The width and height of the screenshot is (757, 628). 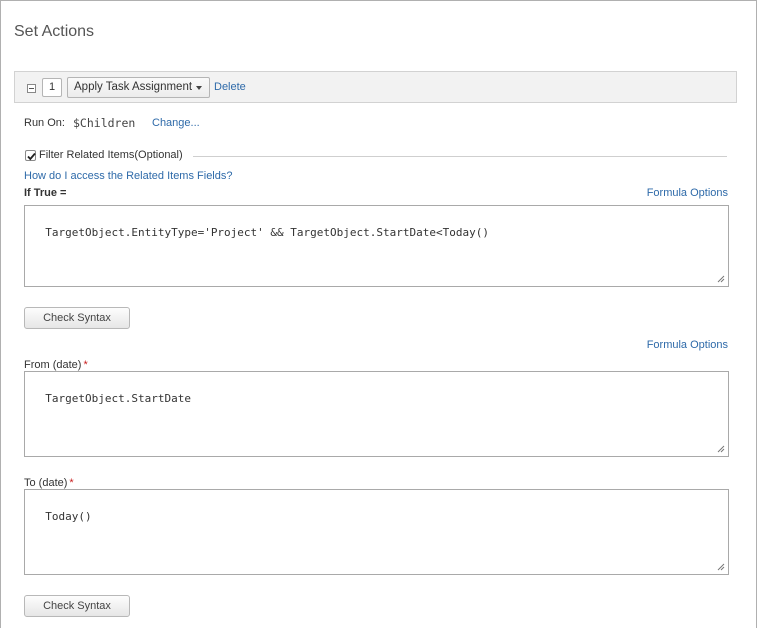 What do you see at coordinates (230, 87) in the screenshot?
I see `delete-link: Delete` at bounding box center [230, 87].